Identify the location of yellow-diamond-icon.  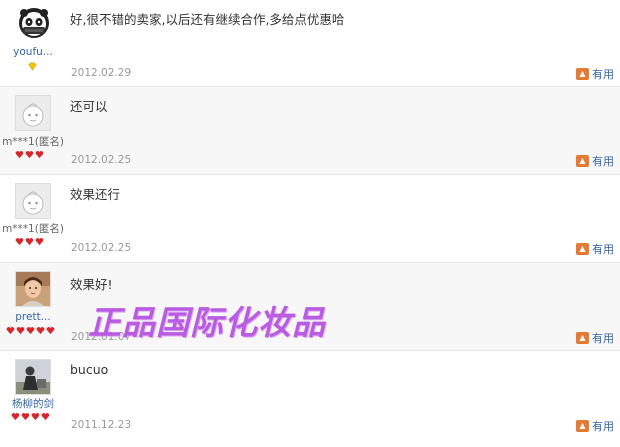
(32, 66).